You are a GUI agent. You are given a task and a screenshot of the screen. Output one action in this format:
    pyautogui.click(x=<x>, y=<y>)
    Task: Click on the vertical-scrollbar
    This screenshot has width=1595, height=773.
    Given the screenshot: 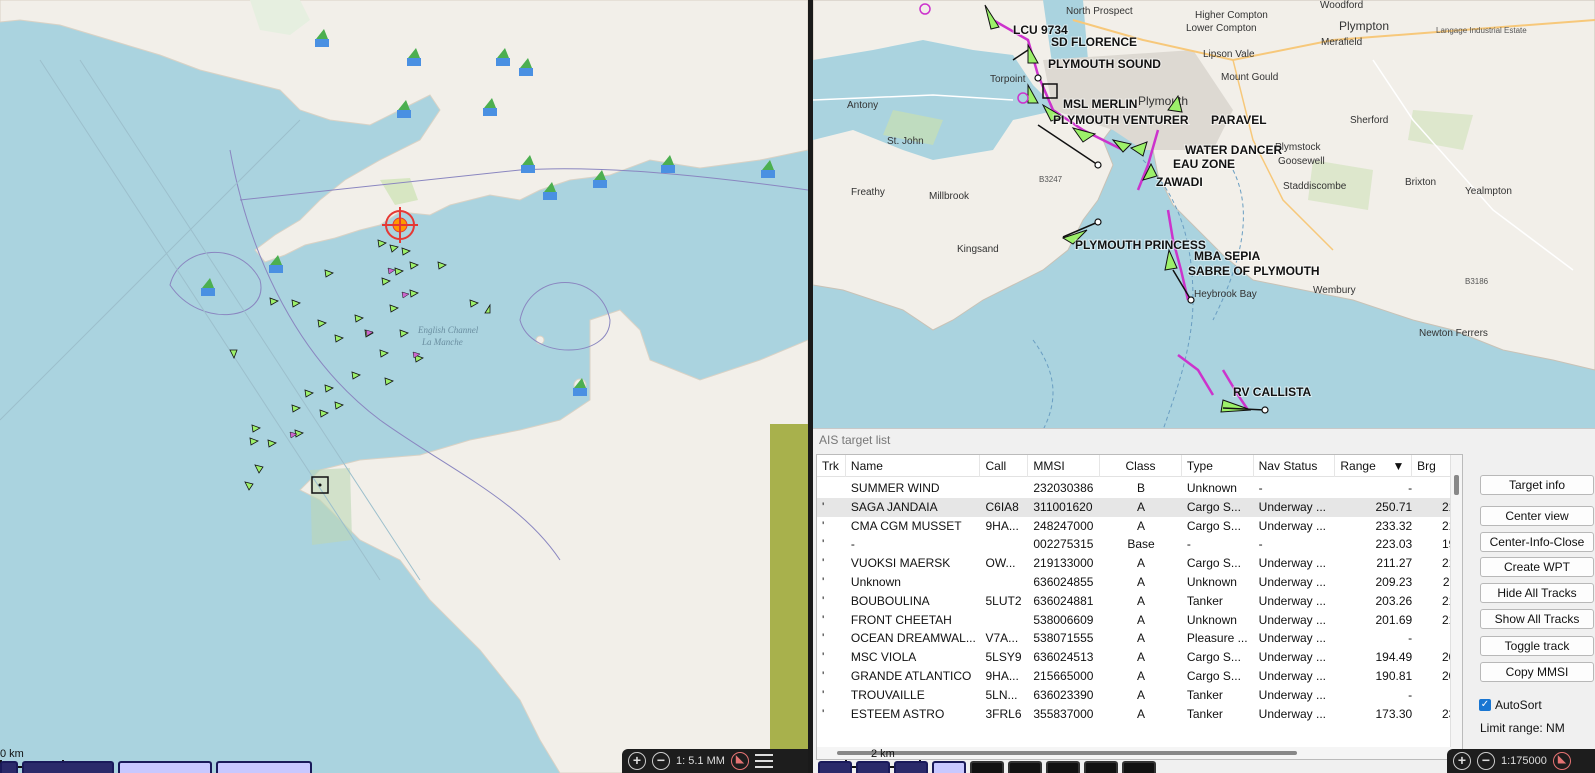 What is the action you would take?
    pyautogui.click(x=1456, y=607)
    